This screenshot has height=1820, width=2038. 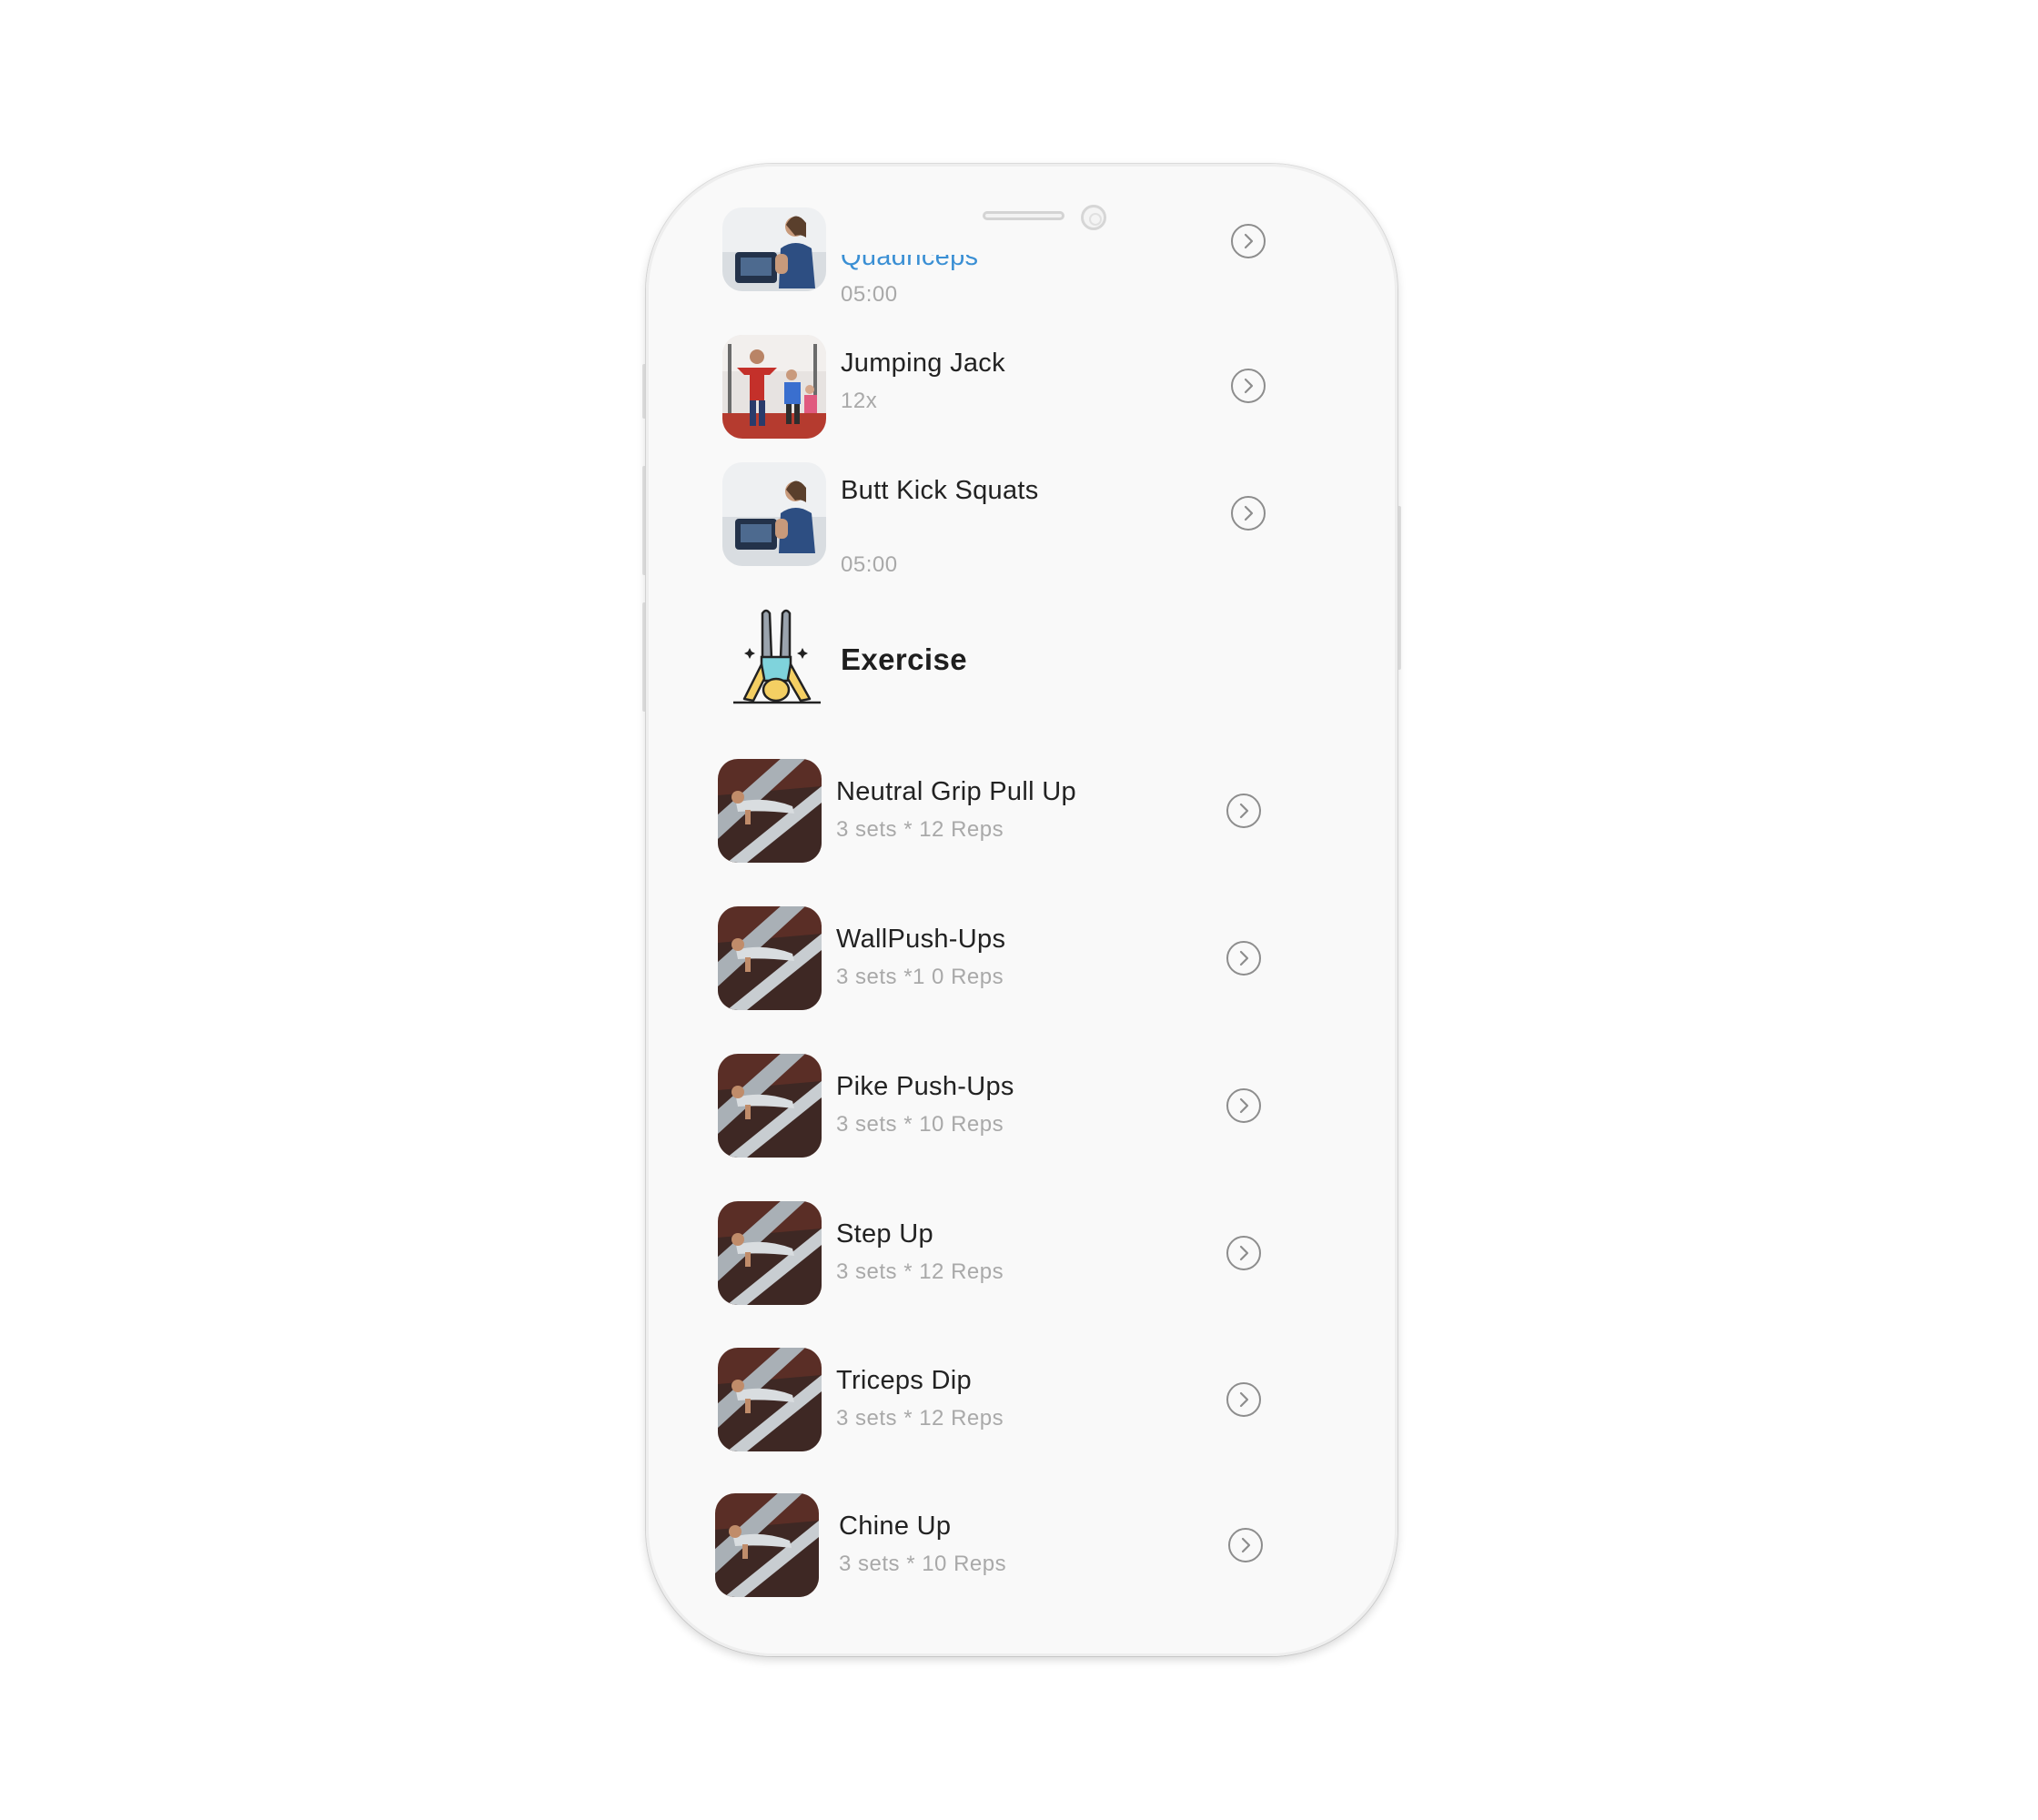 What do you see at coordinates (1022, 1261) in the screenshot?
I see `list-item: Step Up 3 sets * 12 Reps` at bounding box center [1022, 1261].